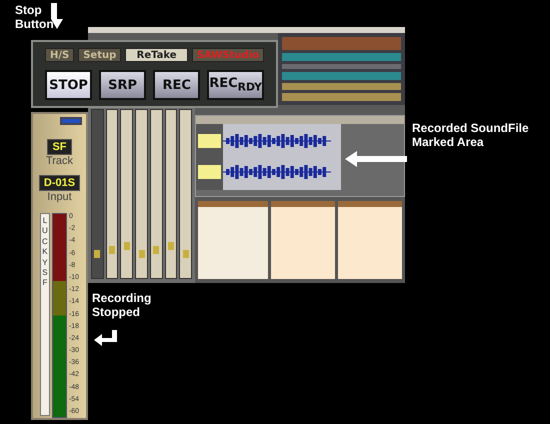  Describe the element at coordinates (59, 147) in the screenshot. I see `source-display: SF` at that location.